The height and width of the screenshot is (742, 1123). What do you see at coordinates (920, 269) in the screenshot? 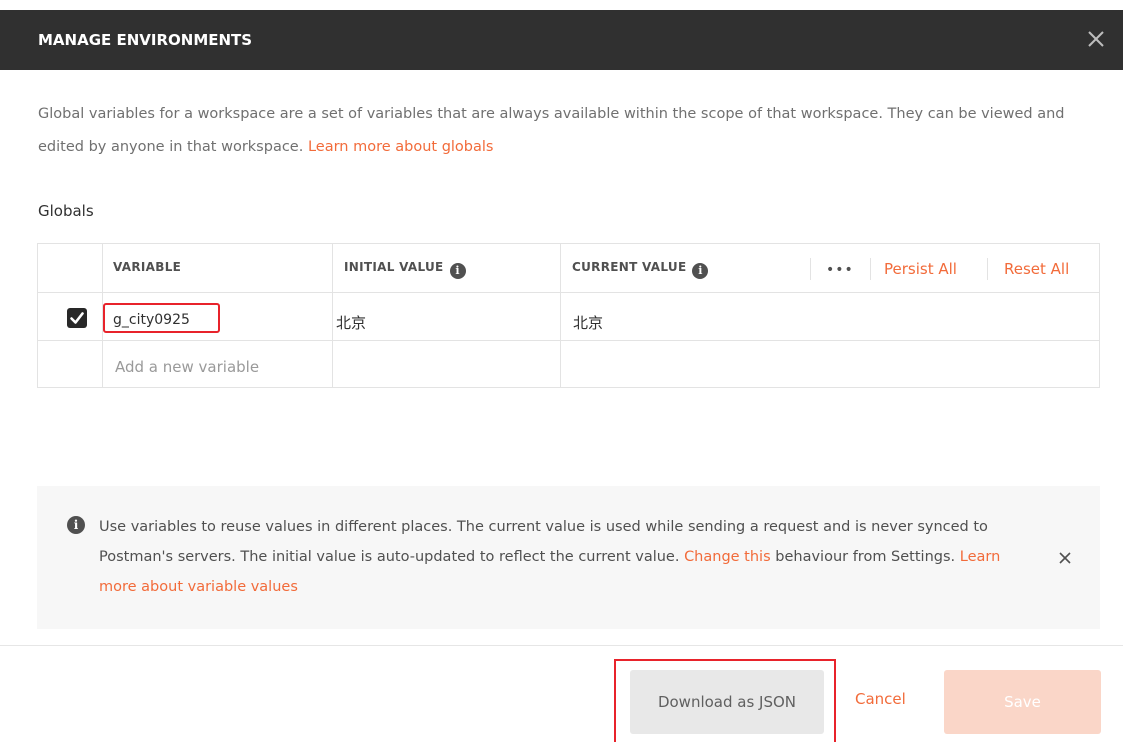
I see `persist-all-button: Persist All` at bounding box center [920, 269].